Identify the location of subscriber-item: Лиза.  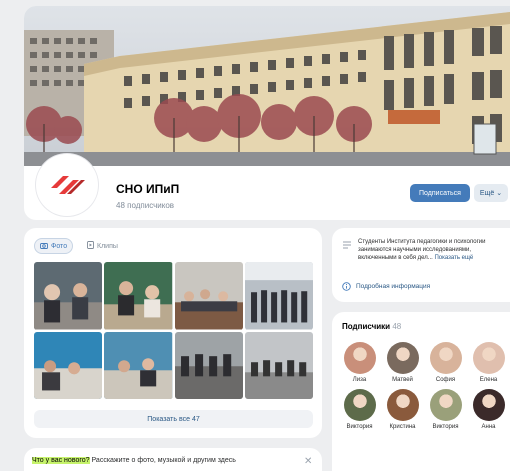
(359, 362).